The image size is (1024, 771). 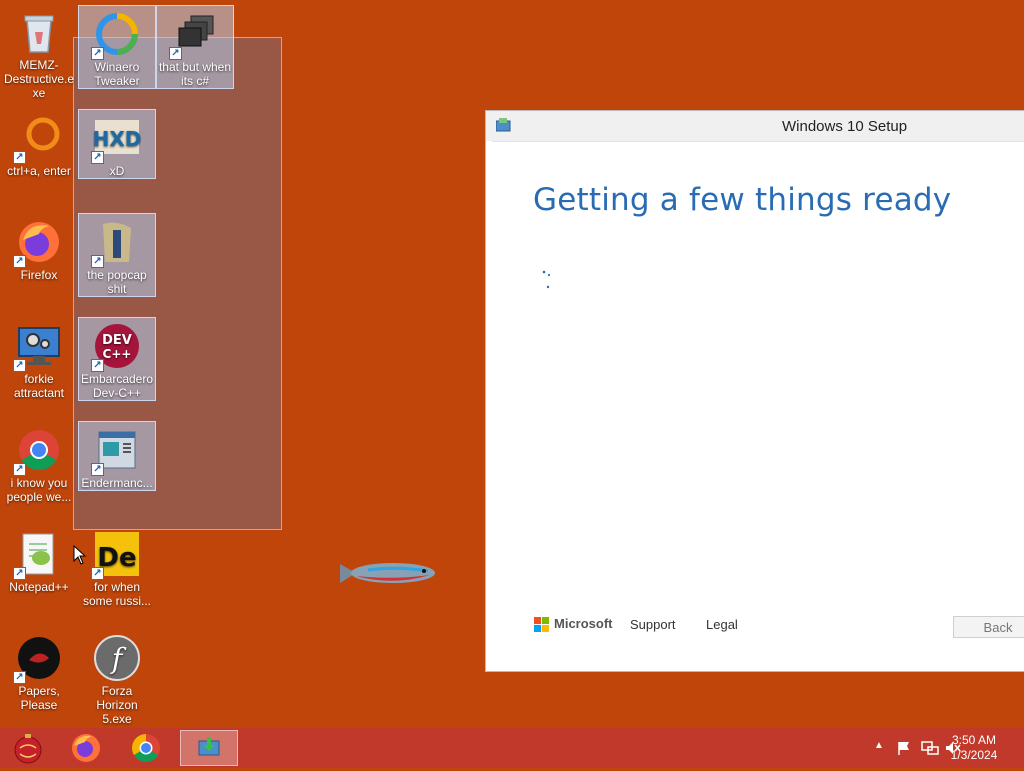 What do you see at coordinates (583, 623) in the screenshot?
I see `microsoft-brand-text: Microsoft` at bounding box center [583, 623].